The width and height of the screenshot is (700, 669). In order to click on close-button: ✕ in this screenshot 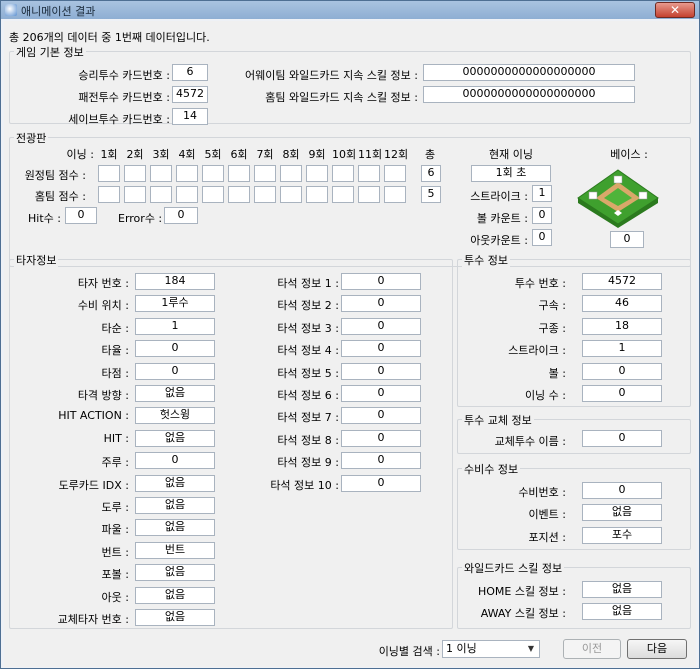, I will do `click(675, 10)`.